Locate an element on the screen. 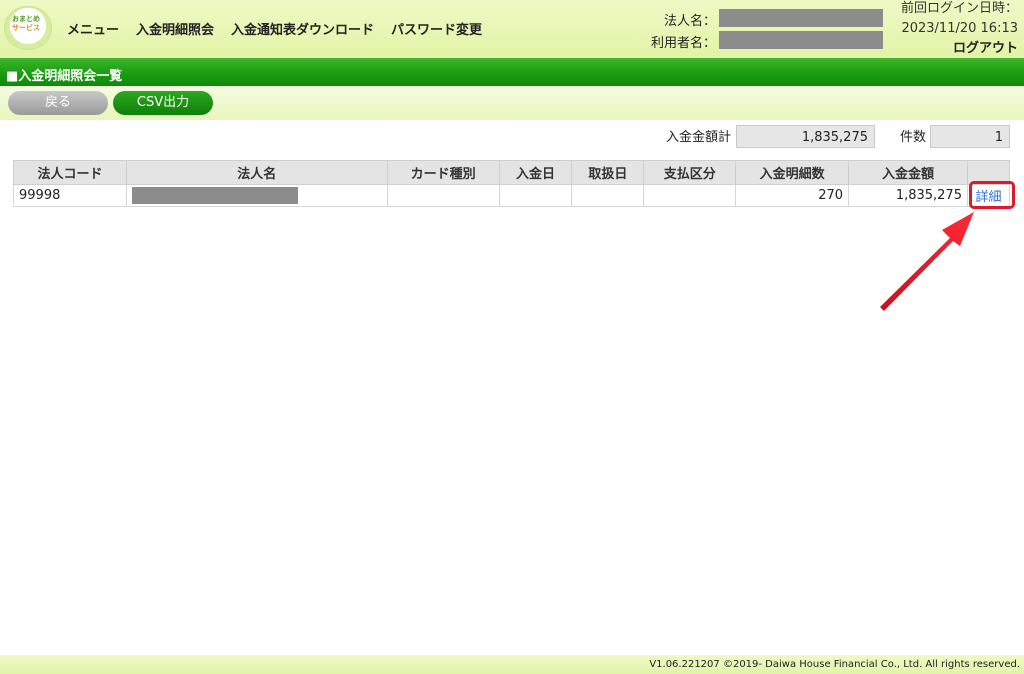 Image resolution: width=1024 pixels, height=674 pixels. header-handling-date: 取扱日 is located at coordinates (608, 172).